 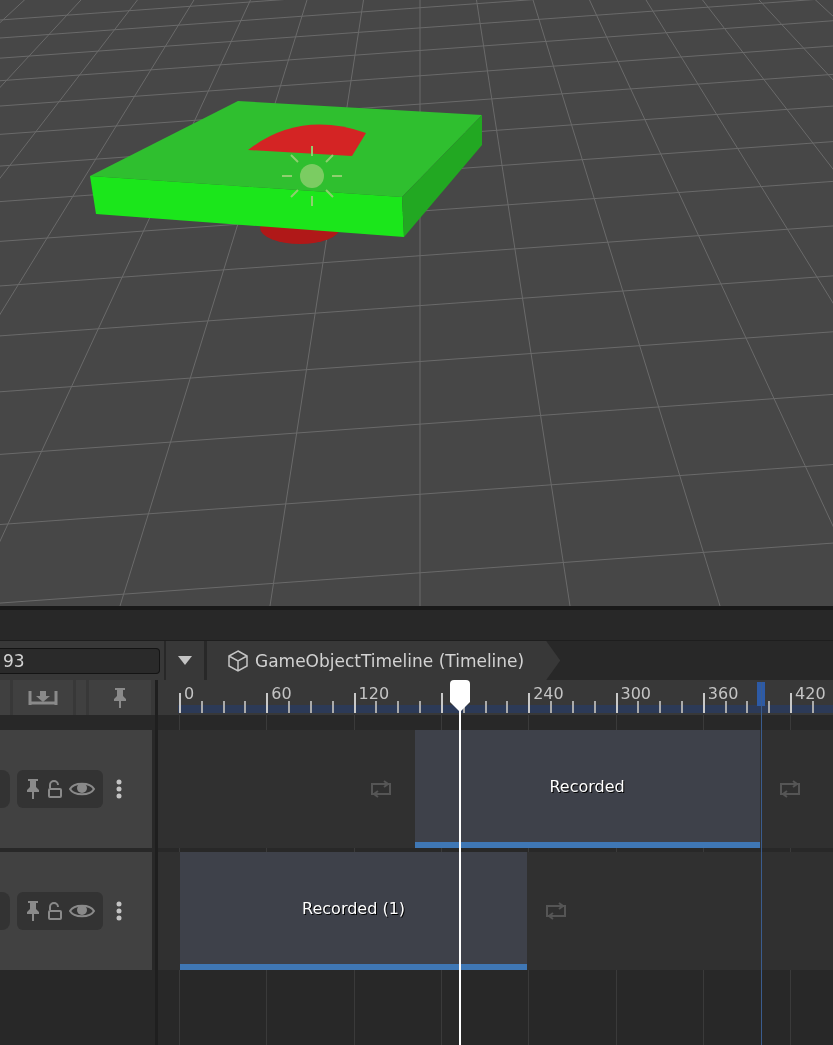 I want to click on cube-icon, so click(x=238, y=660).